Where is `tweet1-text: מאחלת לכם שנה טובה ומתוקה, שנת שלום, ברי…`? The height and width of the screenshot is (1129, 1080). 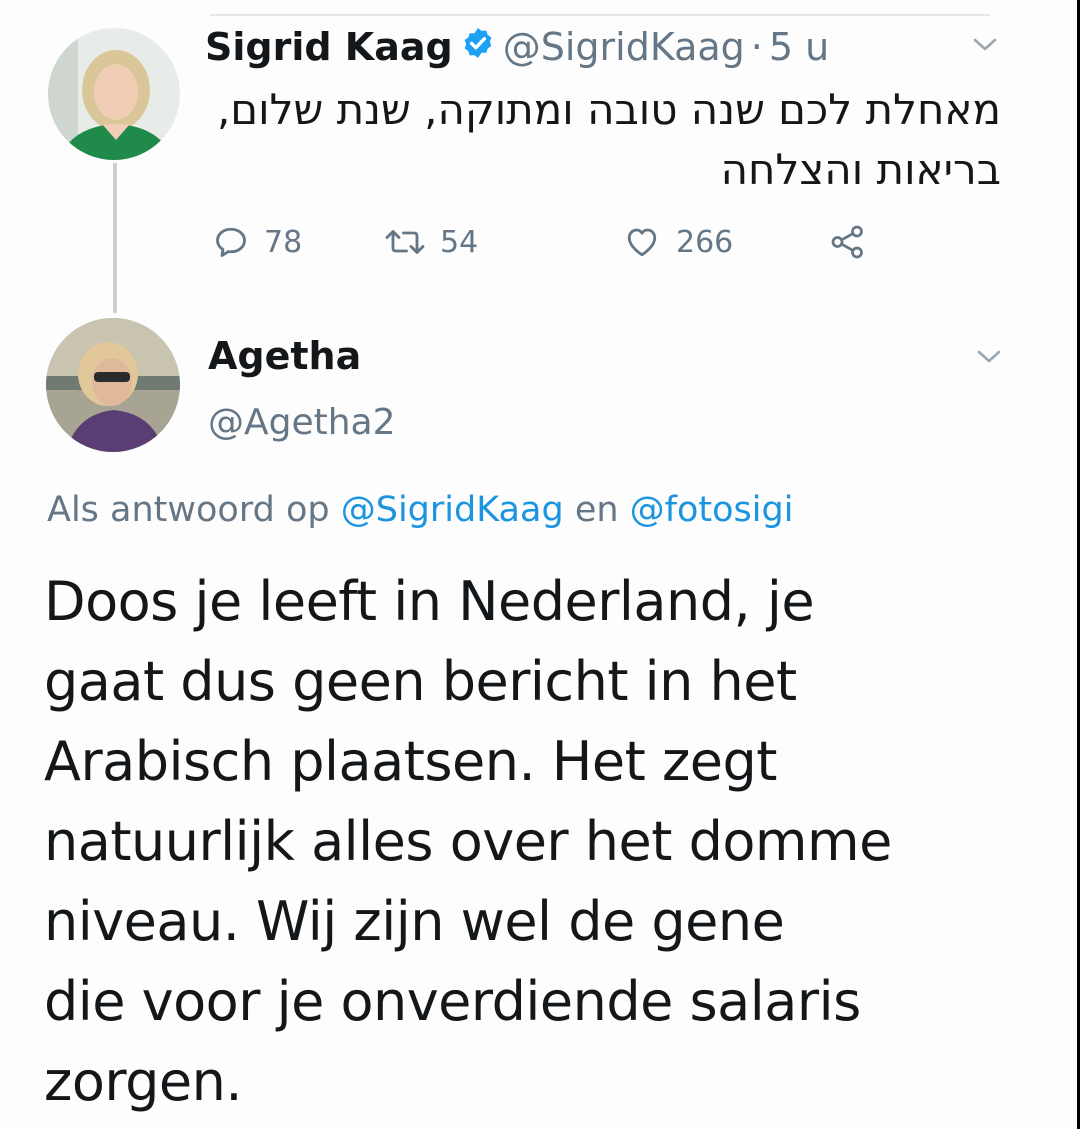
tweet1-text: מאחלת לכם שנה טובה ומתוקה, שנת שלום, ברי… is located at coordinates (591, 140).